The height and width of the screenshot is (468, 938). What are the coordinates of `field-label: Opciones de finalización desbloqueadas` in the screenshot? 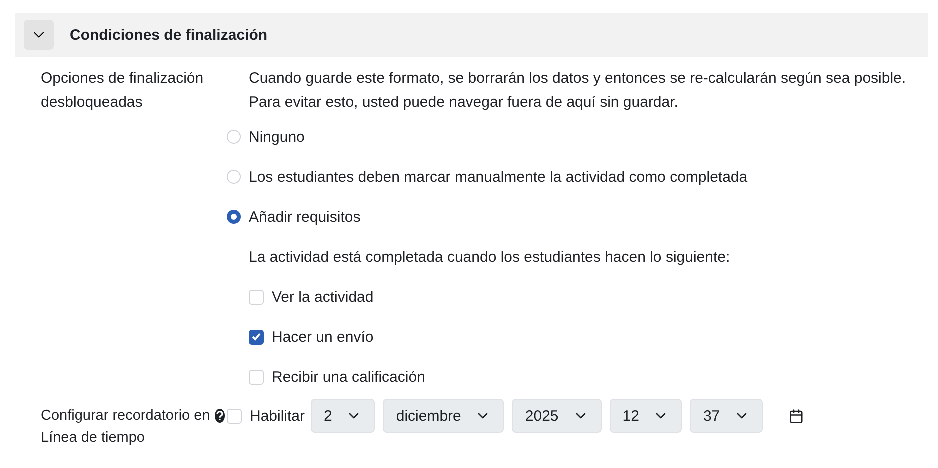 It's located at (123, 91).